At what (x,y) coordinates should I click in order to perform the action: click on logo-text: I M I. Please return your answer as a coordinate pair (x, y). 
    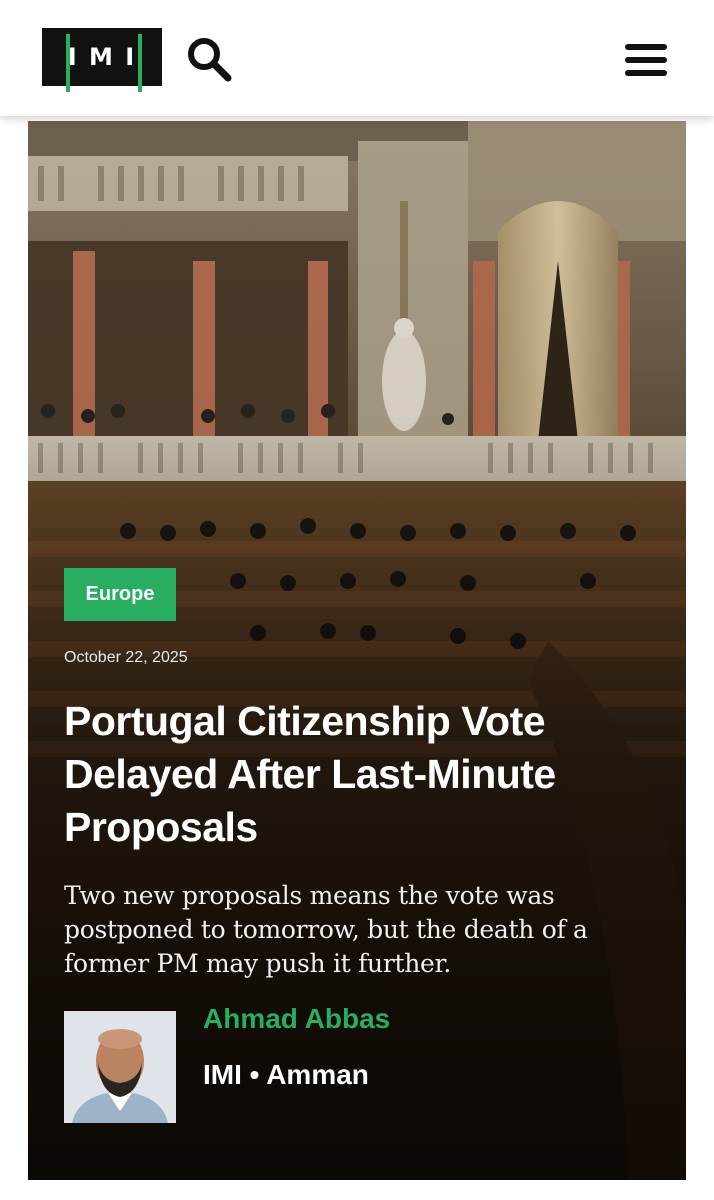
    Looking at the image, I should click on (102, 57).